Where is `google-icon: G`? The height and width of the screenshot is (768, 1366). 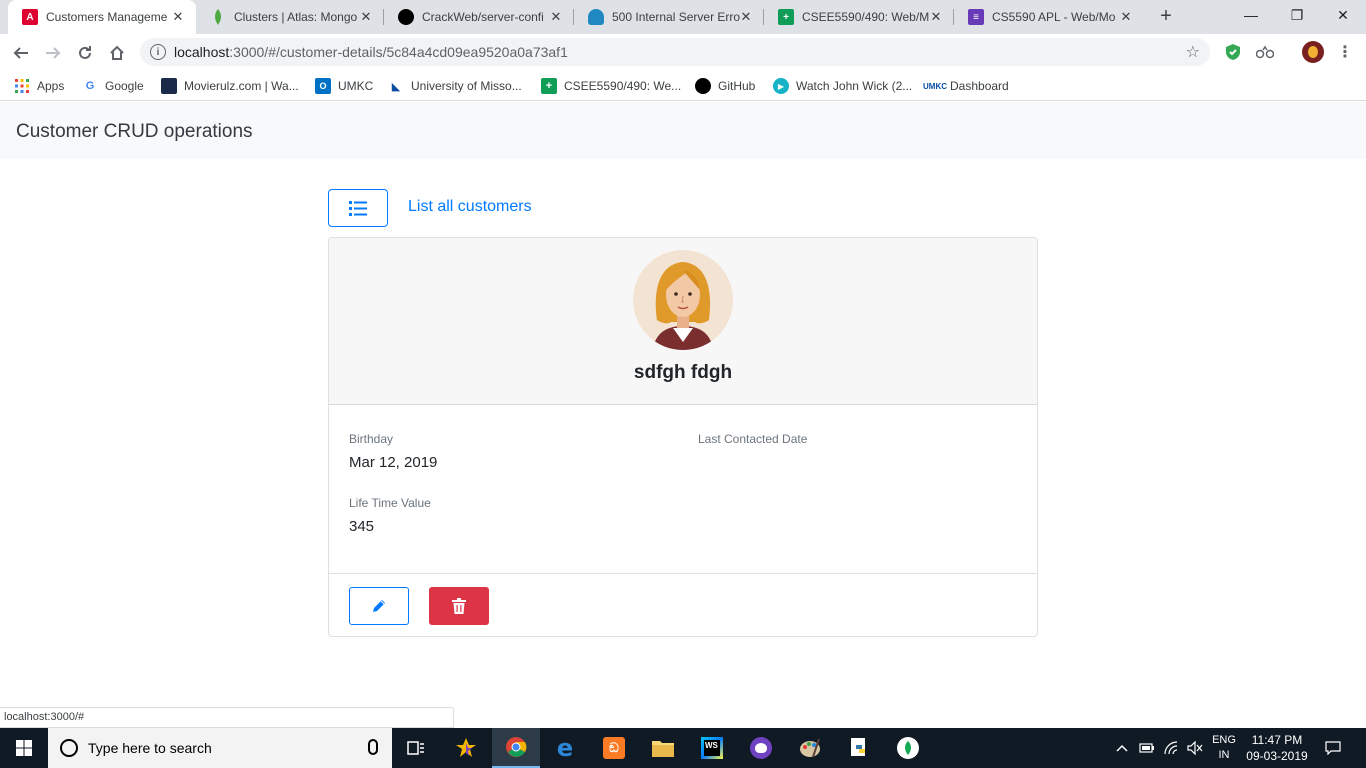
google-icon: G is located at coordinates (90, 86).